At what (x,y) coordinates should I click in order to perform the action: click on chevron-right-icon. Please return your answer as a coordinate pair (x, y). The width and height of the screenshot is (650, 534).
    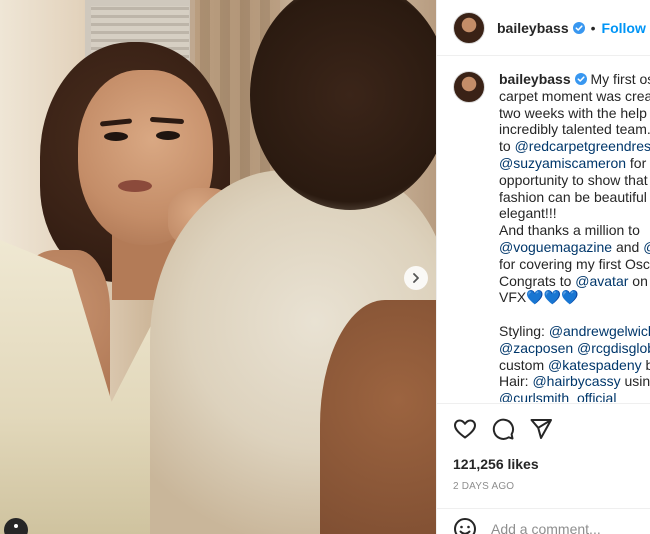
    Looking at the image, I should click on (416, 278).